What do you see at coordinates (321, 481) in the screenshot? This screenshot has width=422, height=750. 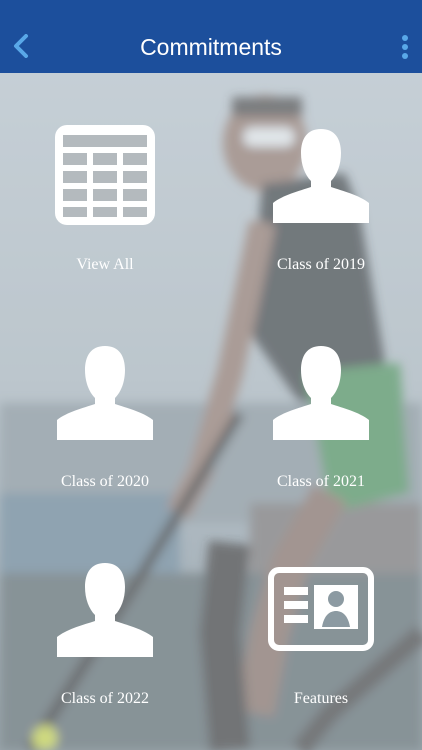 I see `tile-label: Class of 2021` at bounding box center [321, 481].